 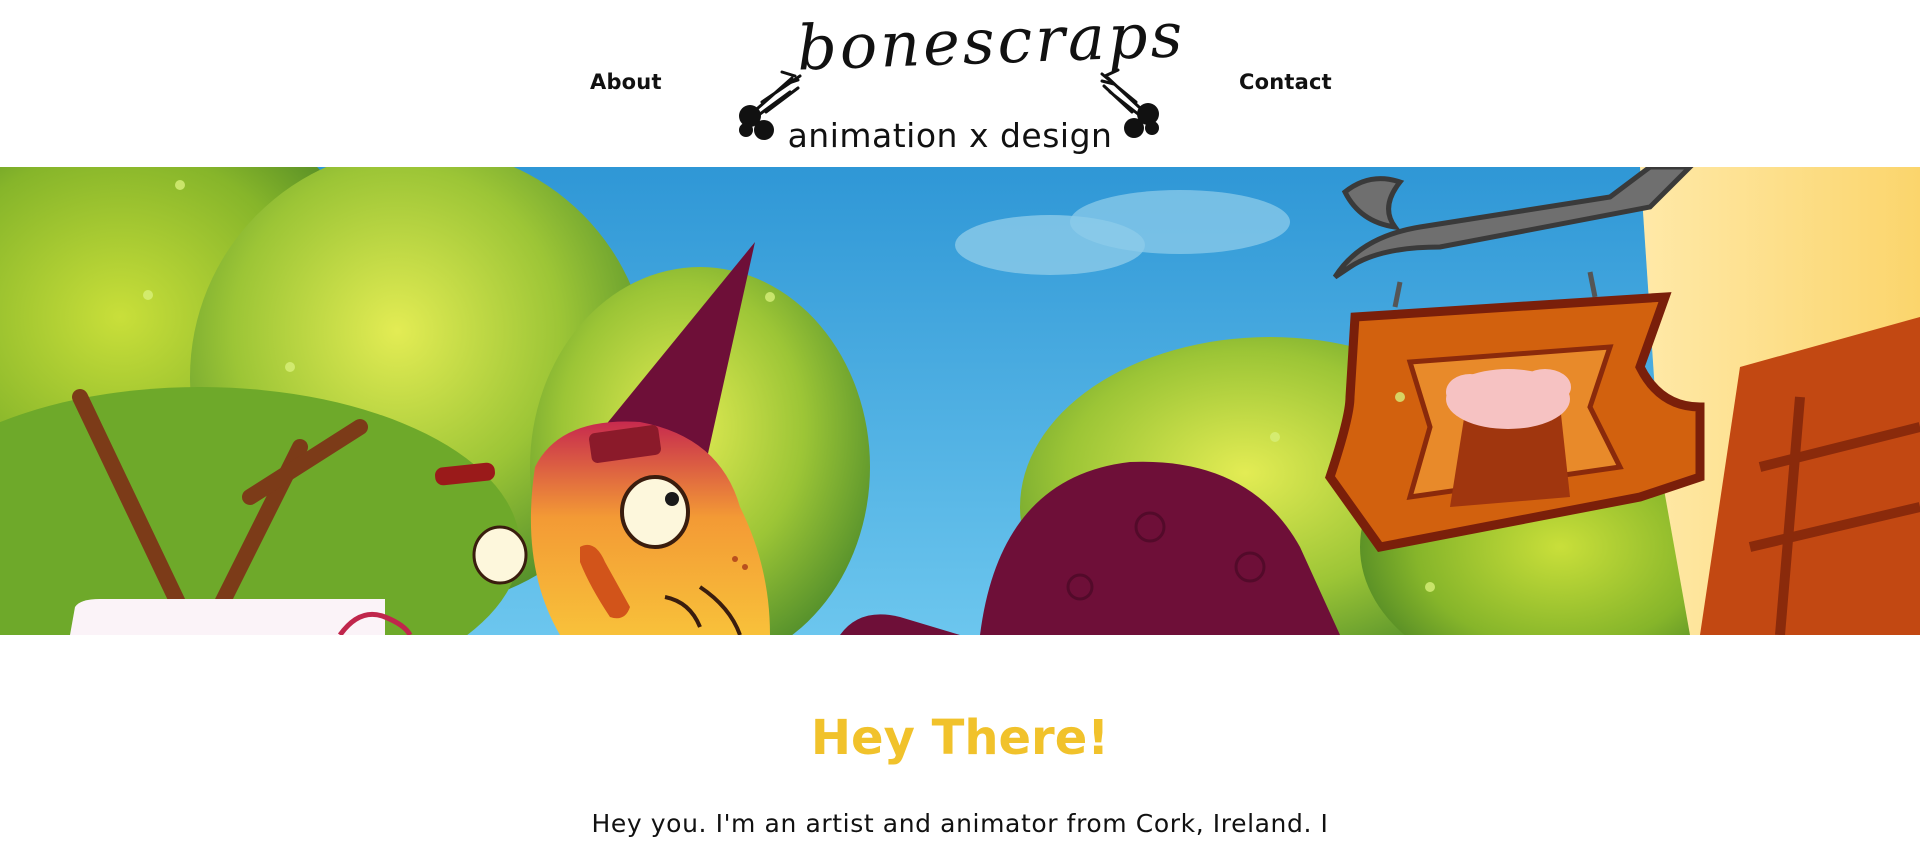 I want to click on nav-contact-link: Contact, so click(x=1285, y=82).